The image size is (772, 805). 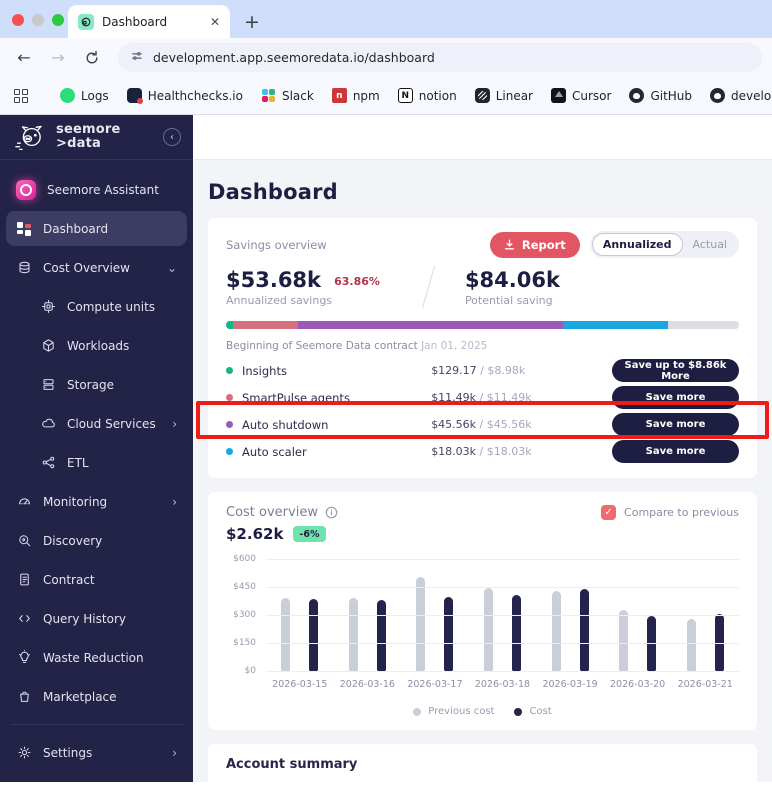 What do you see at coordinates (26, 189) in the screenshot?
I see `assistant-icon` at bounding box center [26, 189].